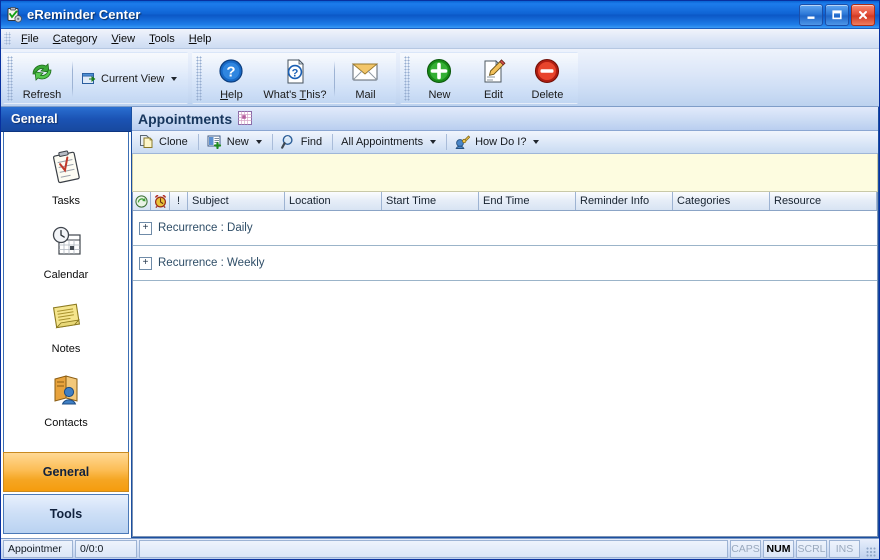 This screenshot has width=880, height=560. Describe the element at coordinates (42, 95) in the screenshot. I see `refresh-label: Refresh` at that location.